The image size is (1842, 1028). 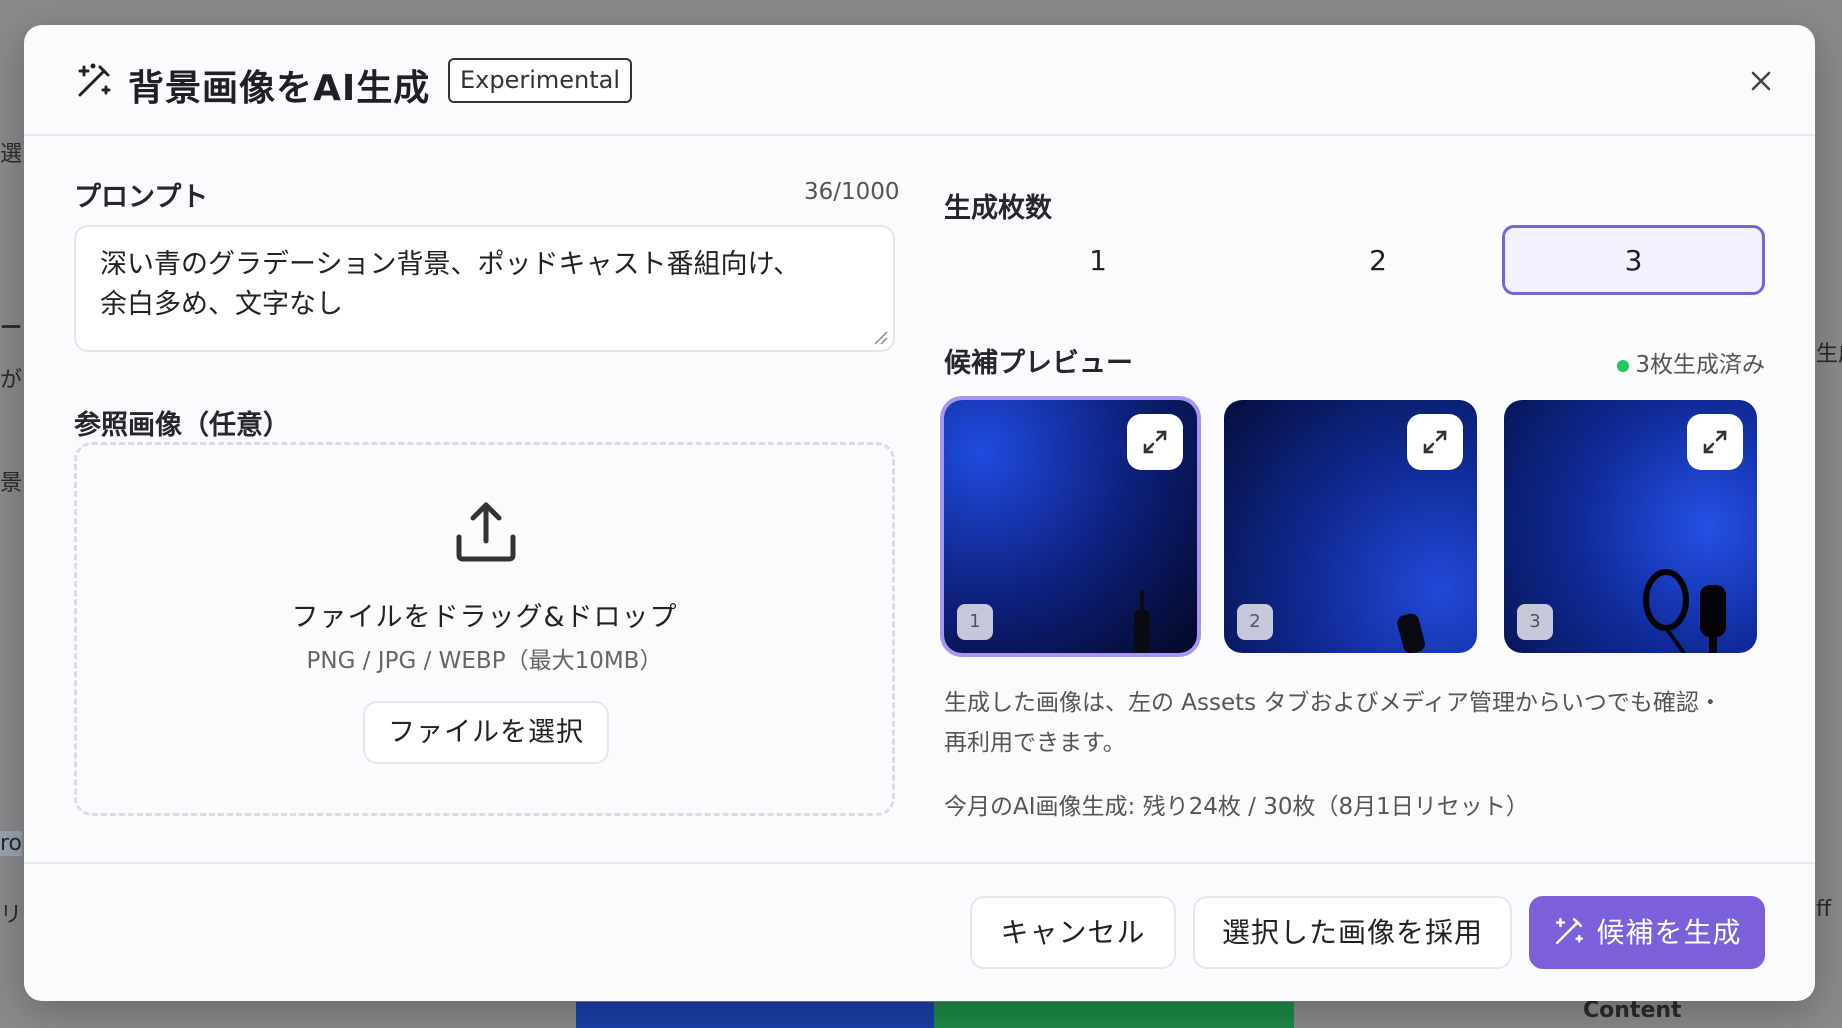 What do you see at coordinates (221, 304) in the screenshot?
I see `prompt-line-2: 余白多め、文字なし` at bounding box center [221, 304].